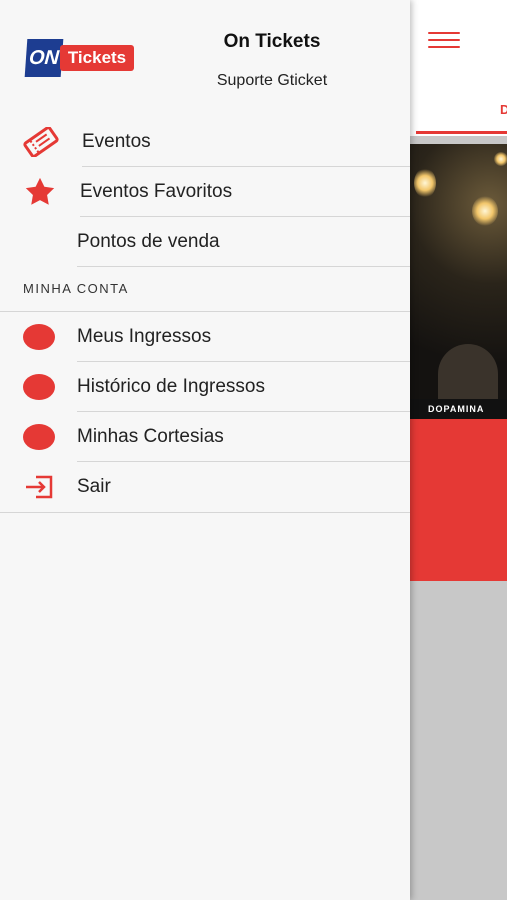  Describe the element at coordinates (150, 436) in the screenshot. I see `menu-item-label: Minhas Cortesias` at that location.